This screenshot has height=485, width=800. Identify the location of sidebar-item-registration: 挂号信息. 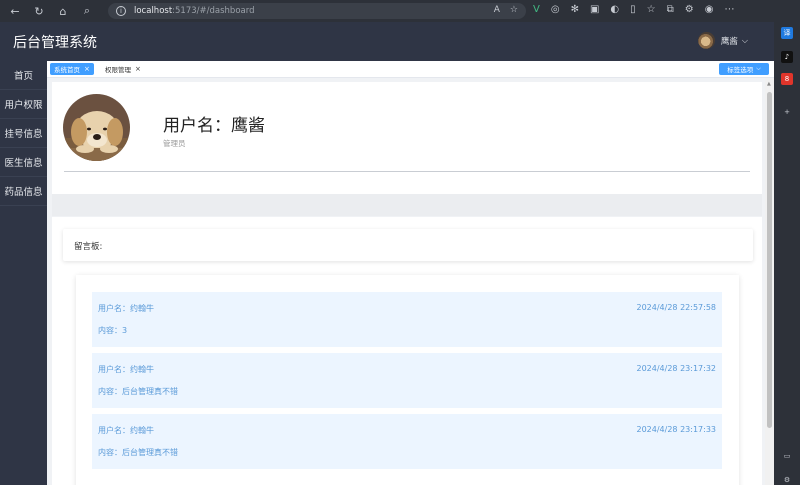
(23, 133).